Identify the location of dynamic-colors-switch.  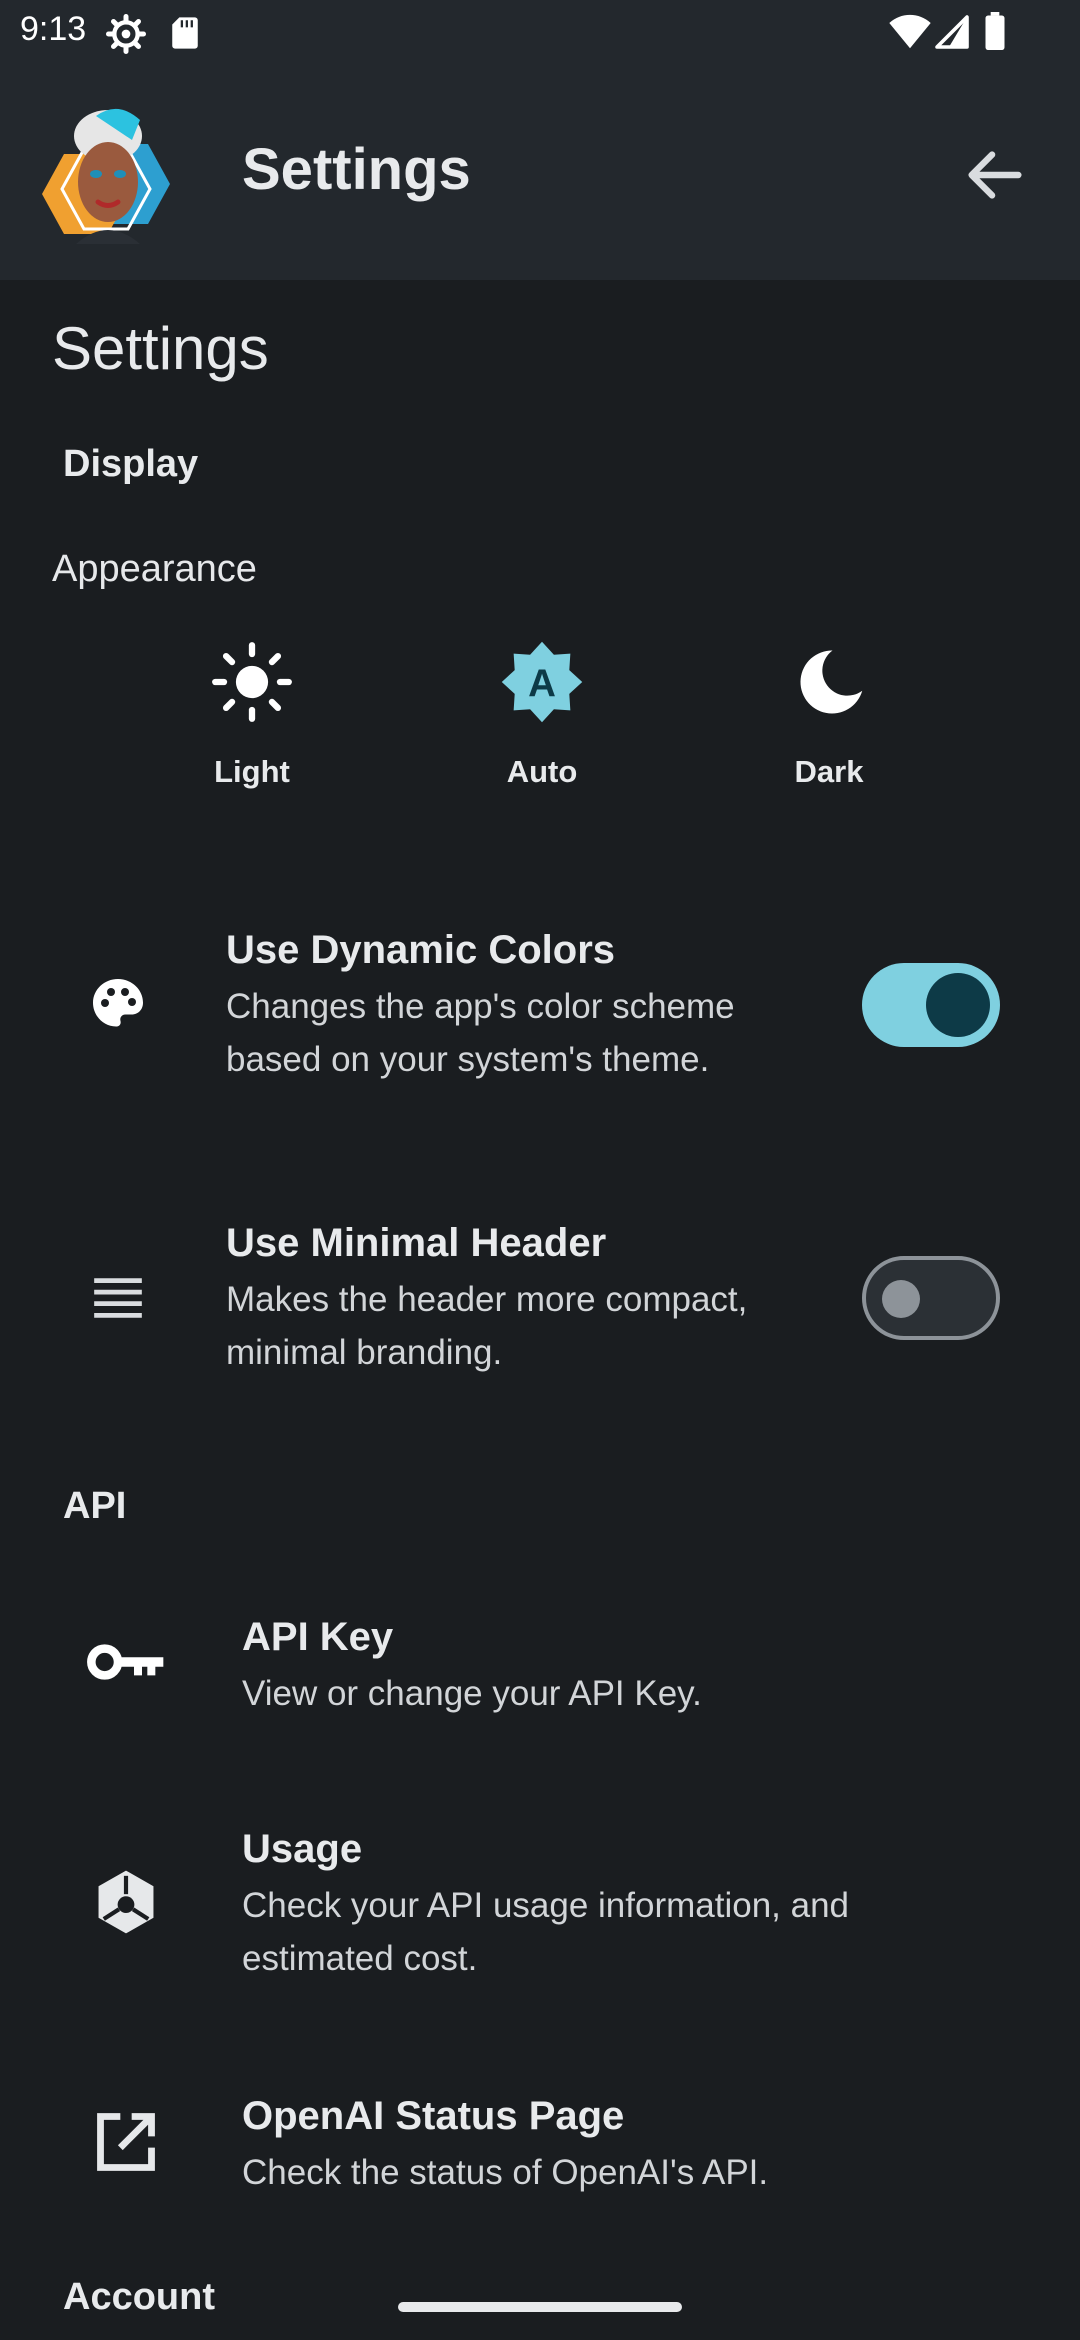
(931, 1005).